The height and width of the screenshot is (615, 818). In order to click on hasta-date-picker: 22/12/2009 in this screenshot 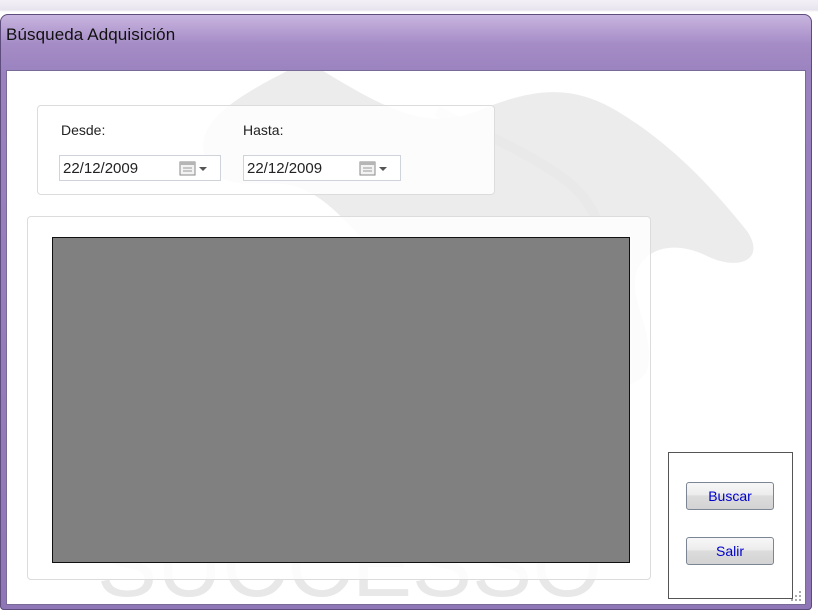, I will do `click(322, 168)`.